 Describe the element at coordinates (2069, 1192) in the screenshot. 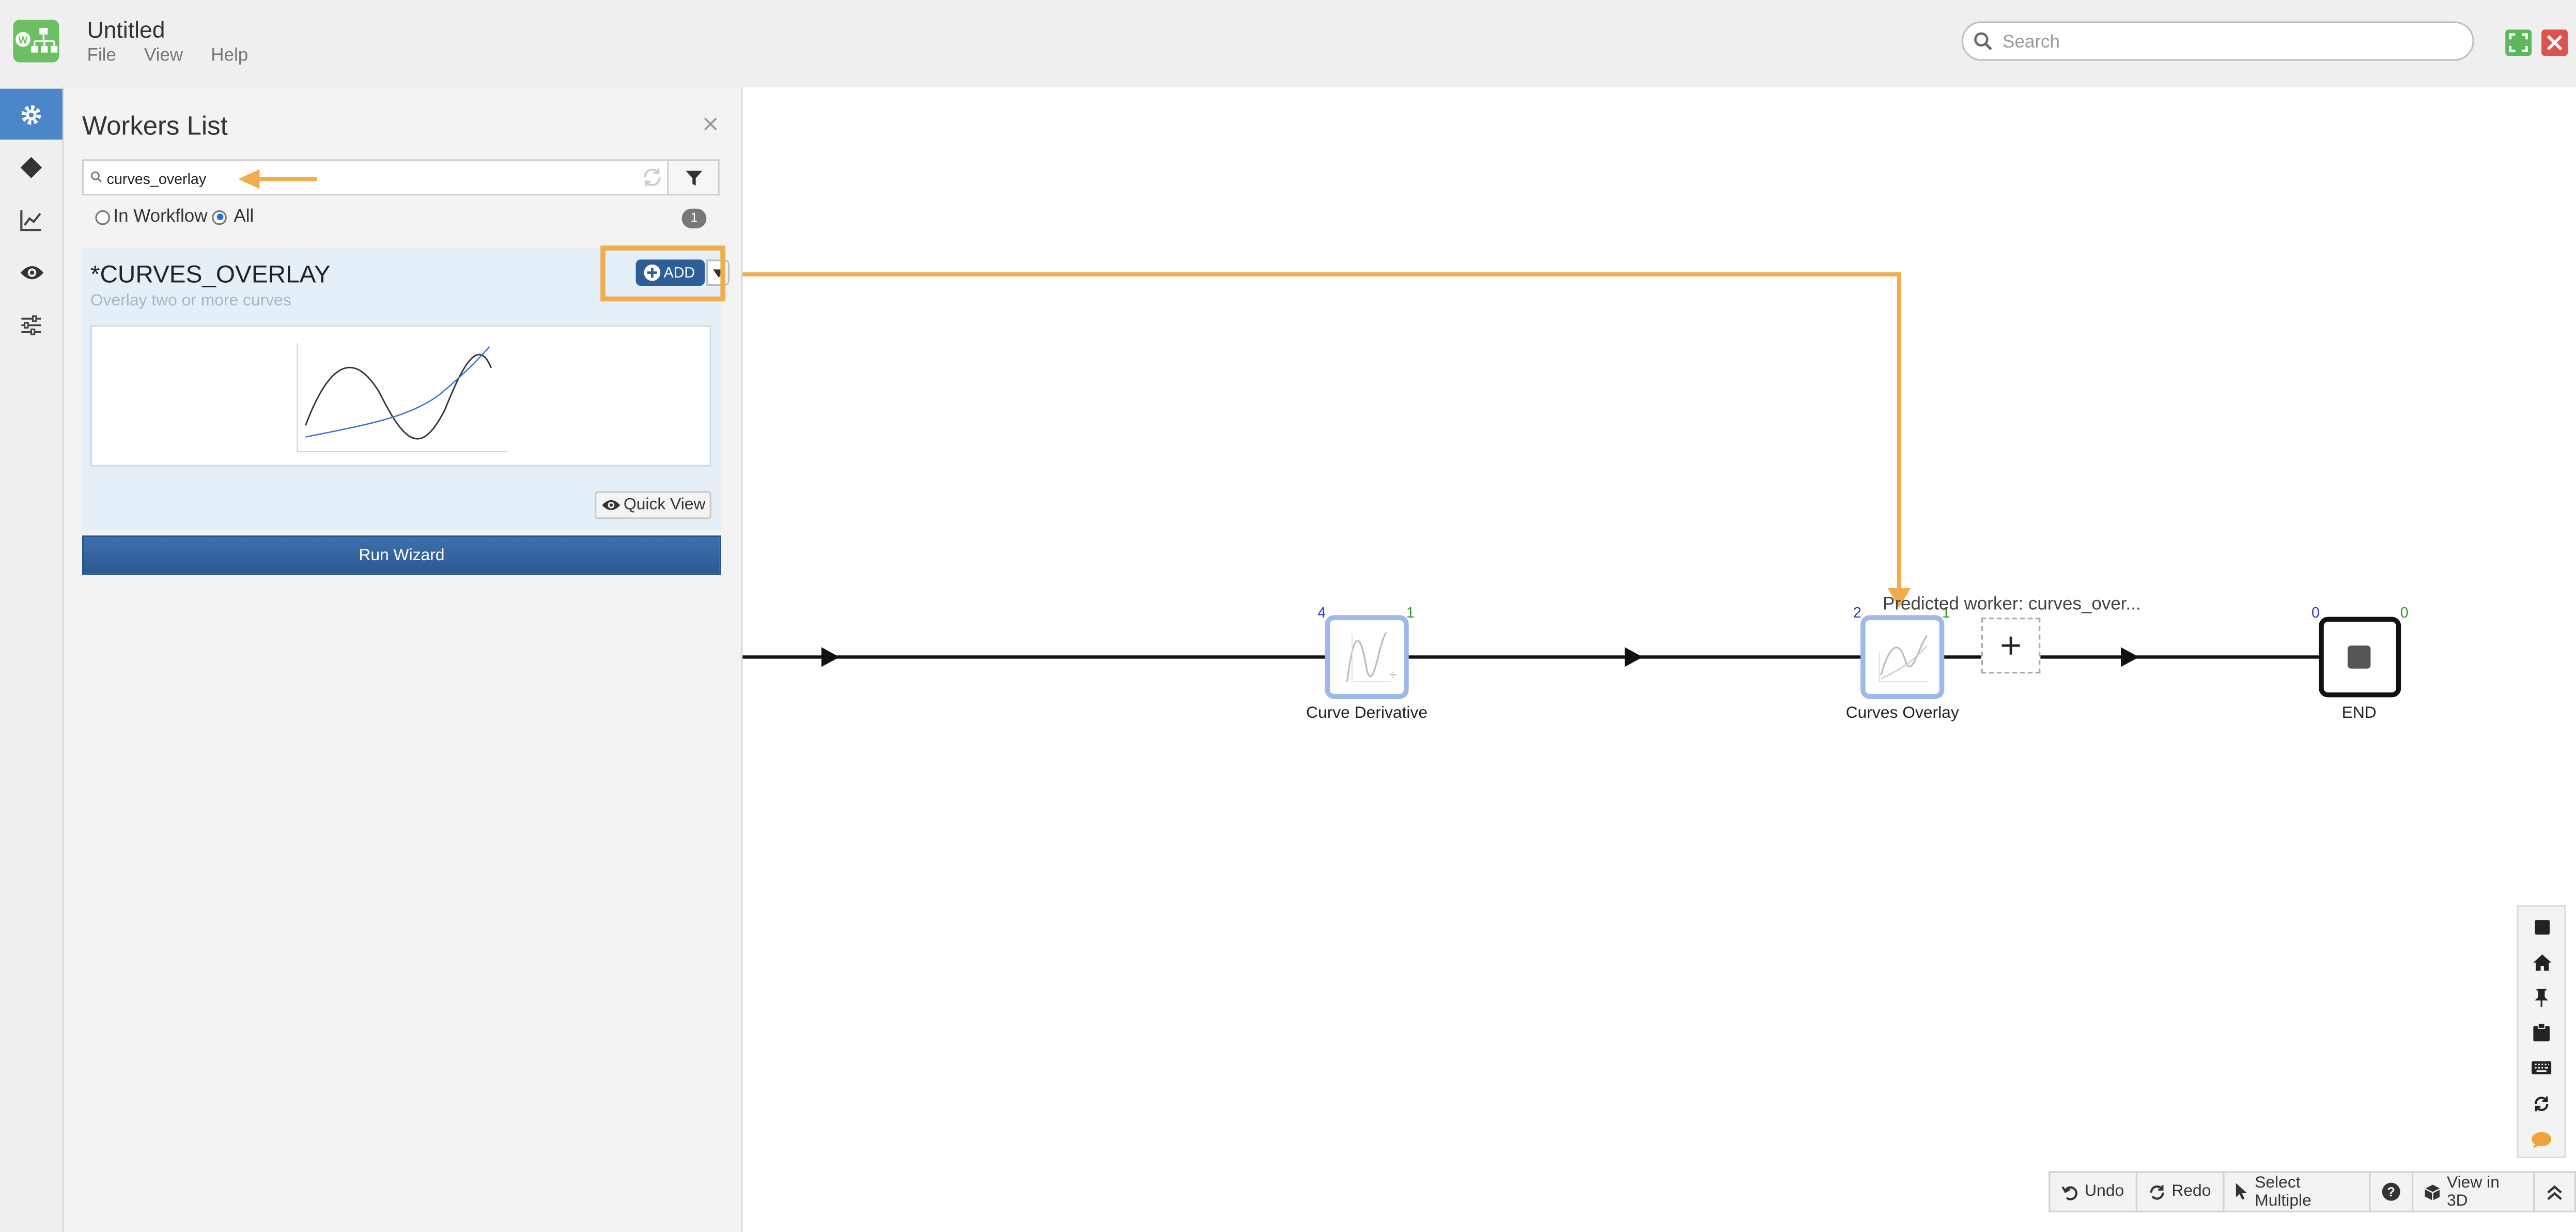

I see `undo-icon` at that location.